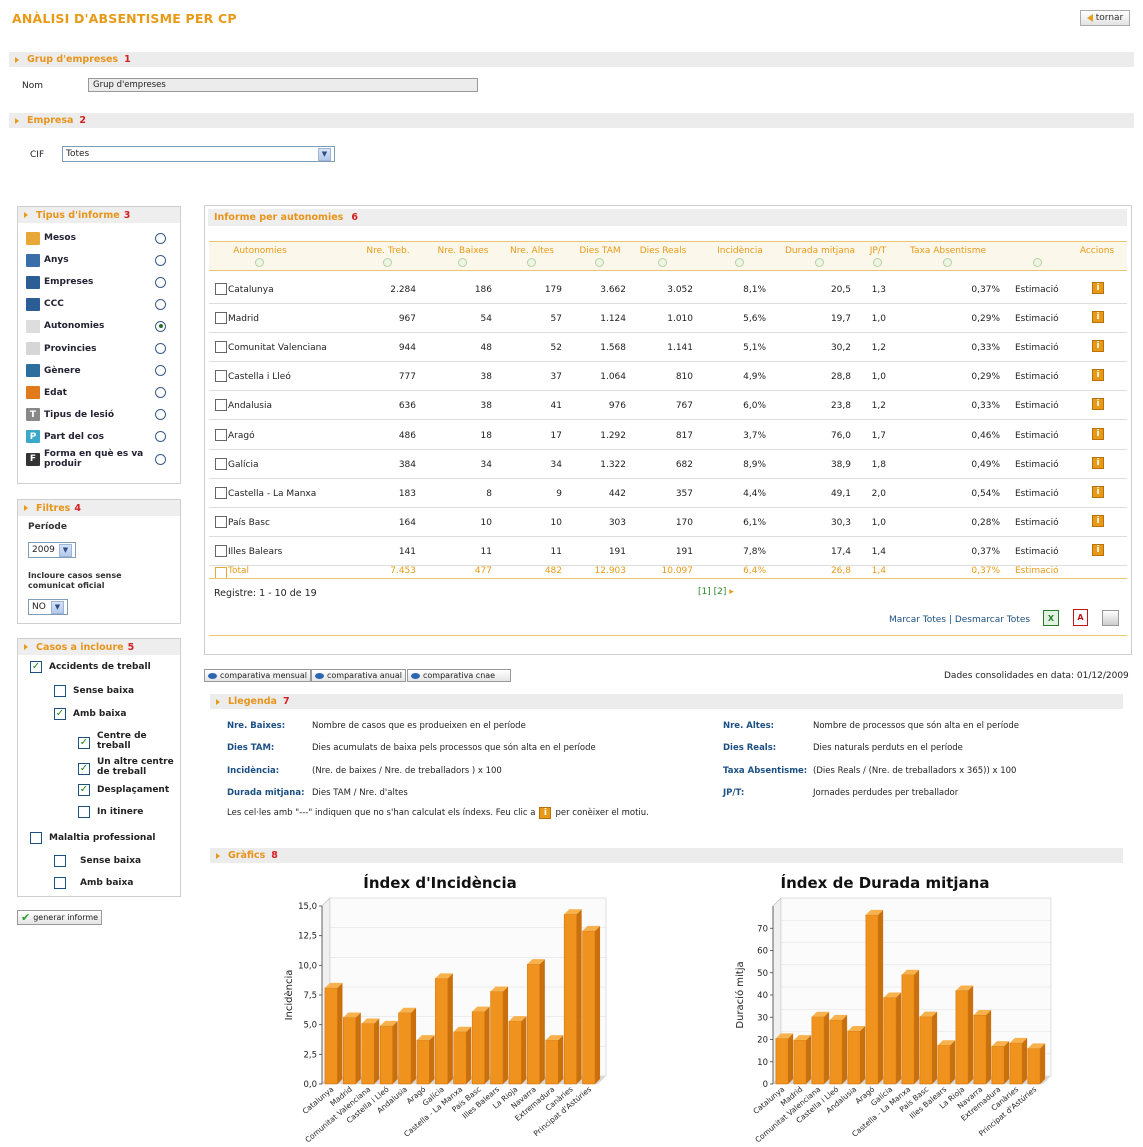  I want to click on comparativa-anual-button: comparativa anual, so click(358, 675).